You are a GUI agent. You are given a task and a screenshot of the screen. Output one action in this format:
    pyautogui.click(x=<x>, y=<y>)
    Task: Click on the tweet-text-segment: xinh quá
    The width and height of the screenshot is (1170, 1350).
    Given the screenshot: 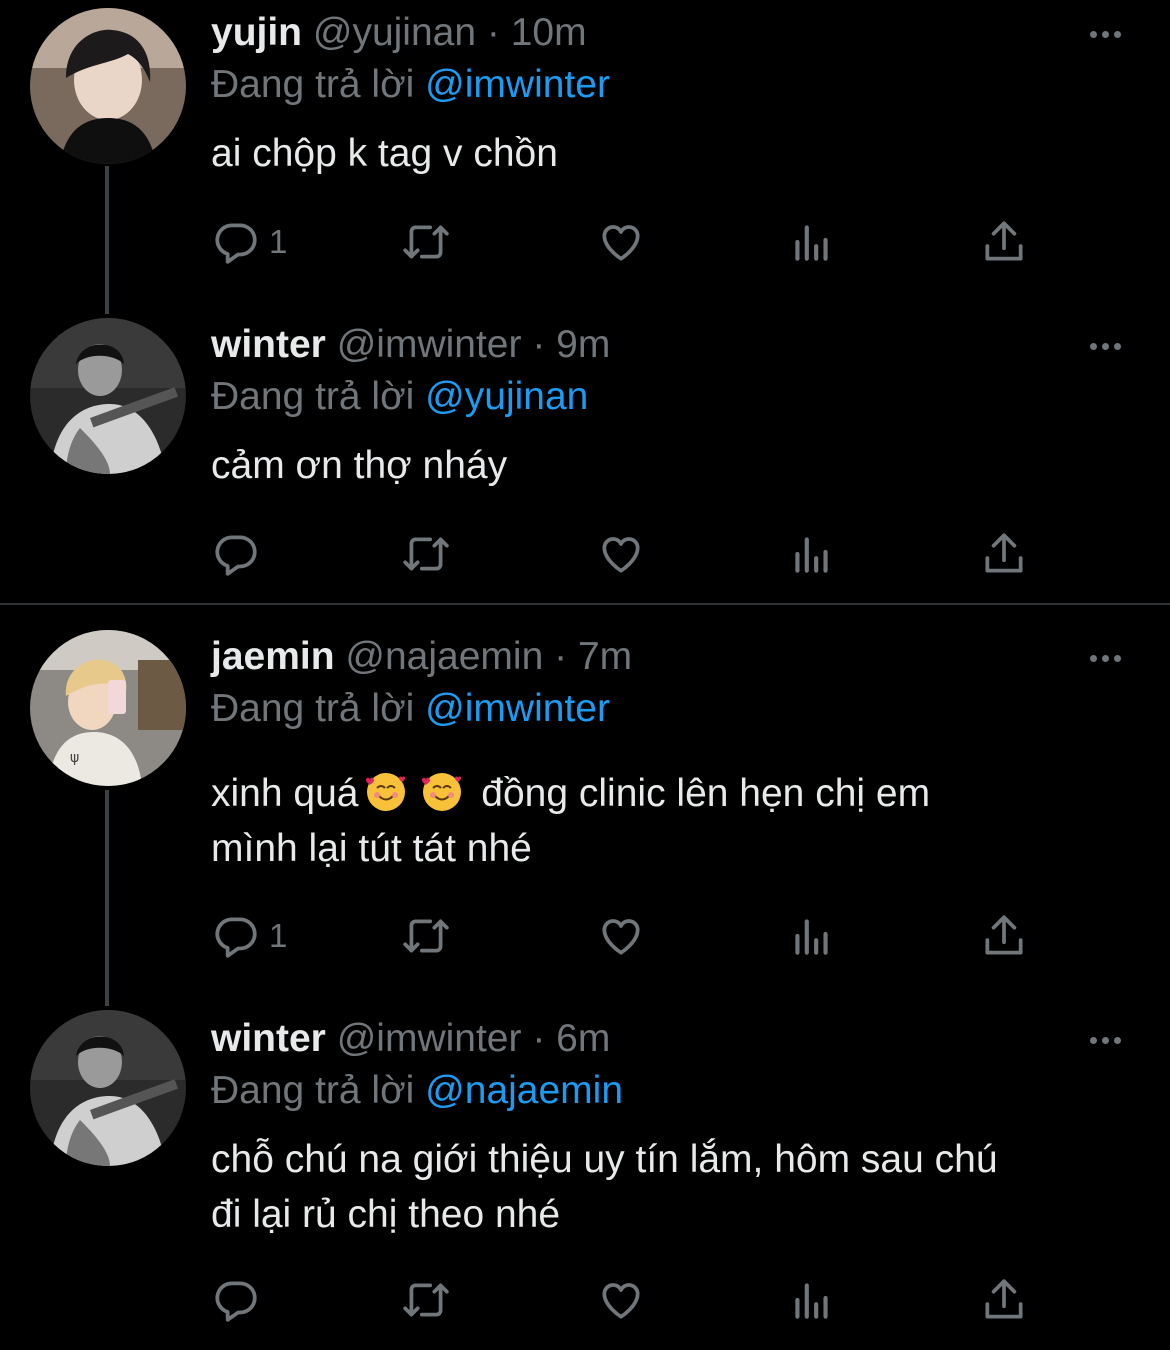 What is the action you would take?
    pyautogui.click(x=285, y=793)
    